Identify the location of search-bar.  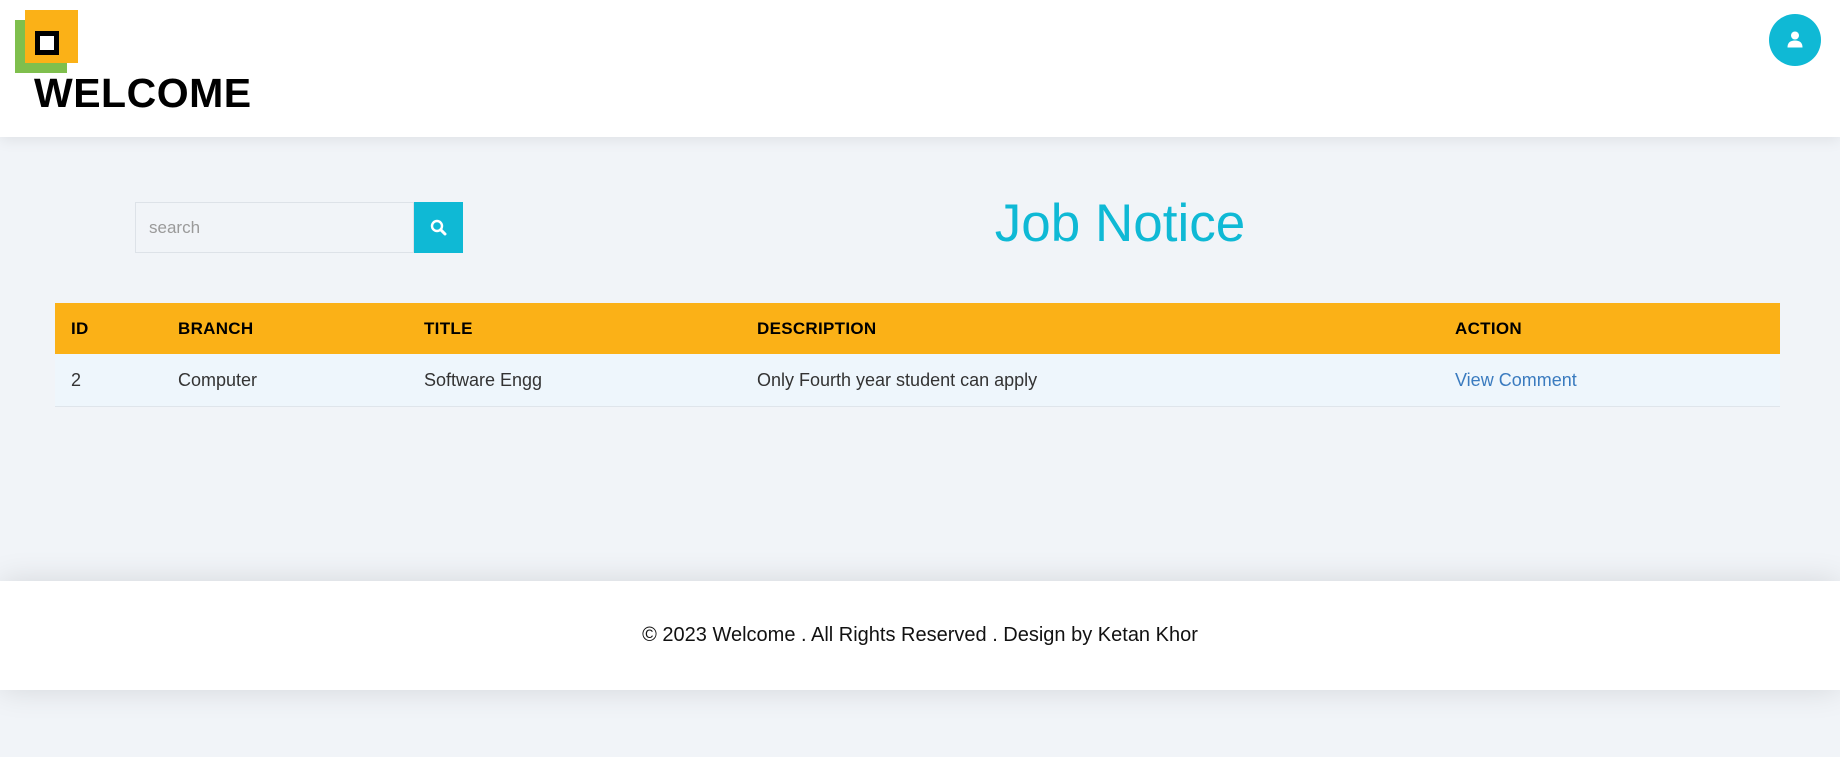
(299, 227).